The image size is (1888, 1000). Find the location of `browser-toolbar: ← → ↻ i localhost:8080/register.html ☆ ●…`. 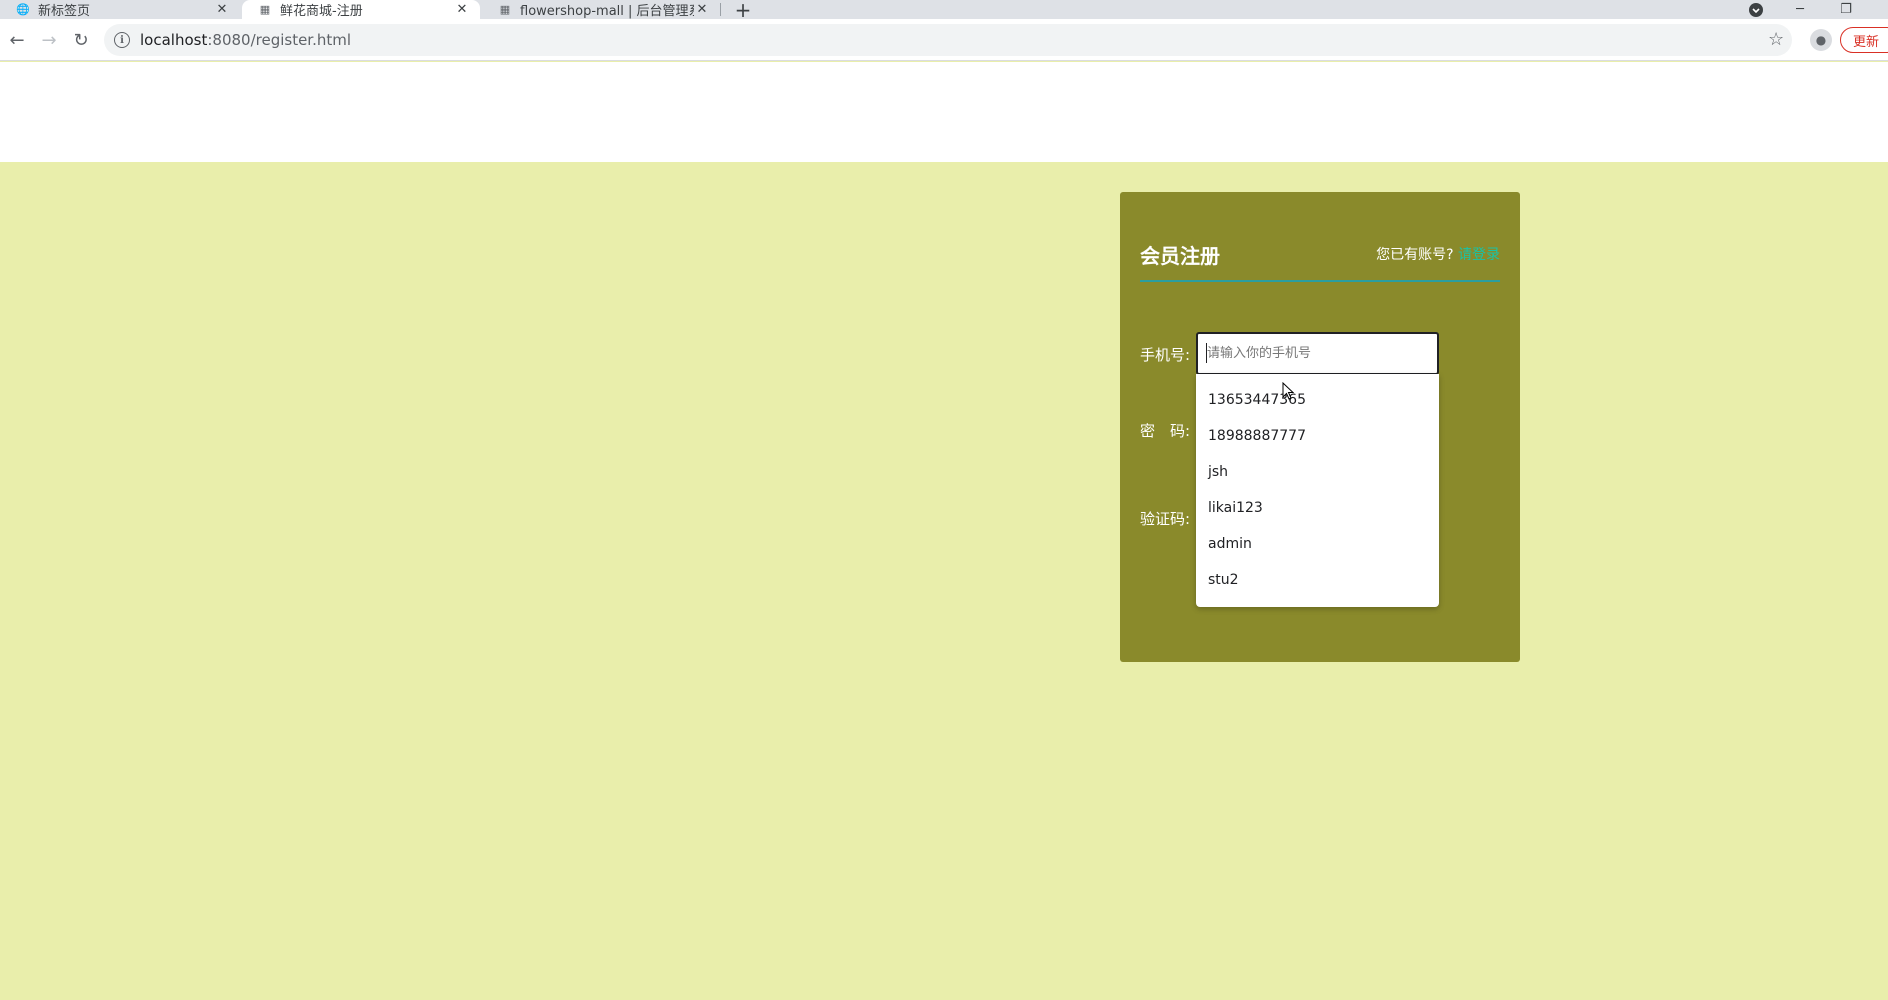

browser-toolbar: ← → ↻ i localhost:8080/register.html ☆ ●… is located at coordinates (944, 40).